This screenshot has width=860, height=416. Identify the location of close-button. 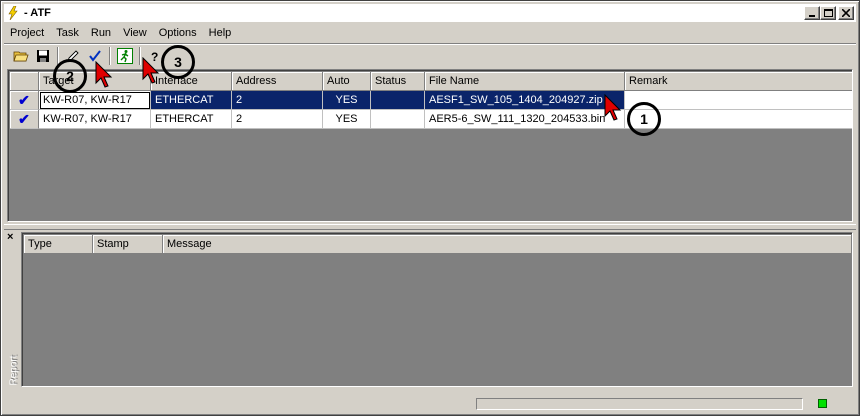
(846, 13).